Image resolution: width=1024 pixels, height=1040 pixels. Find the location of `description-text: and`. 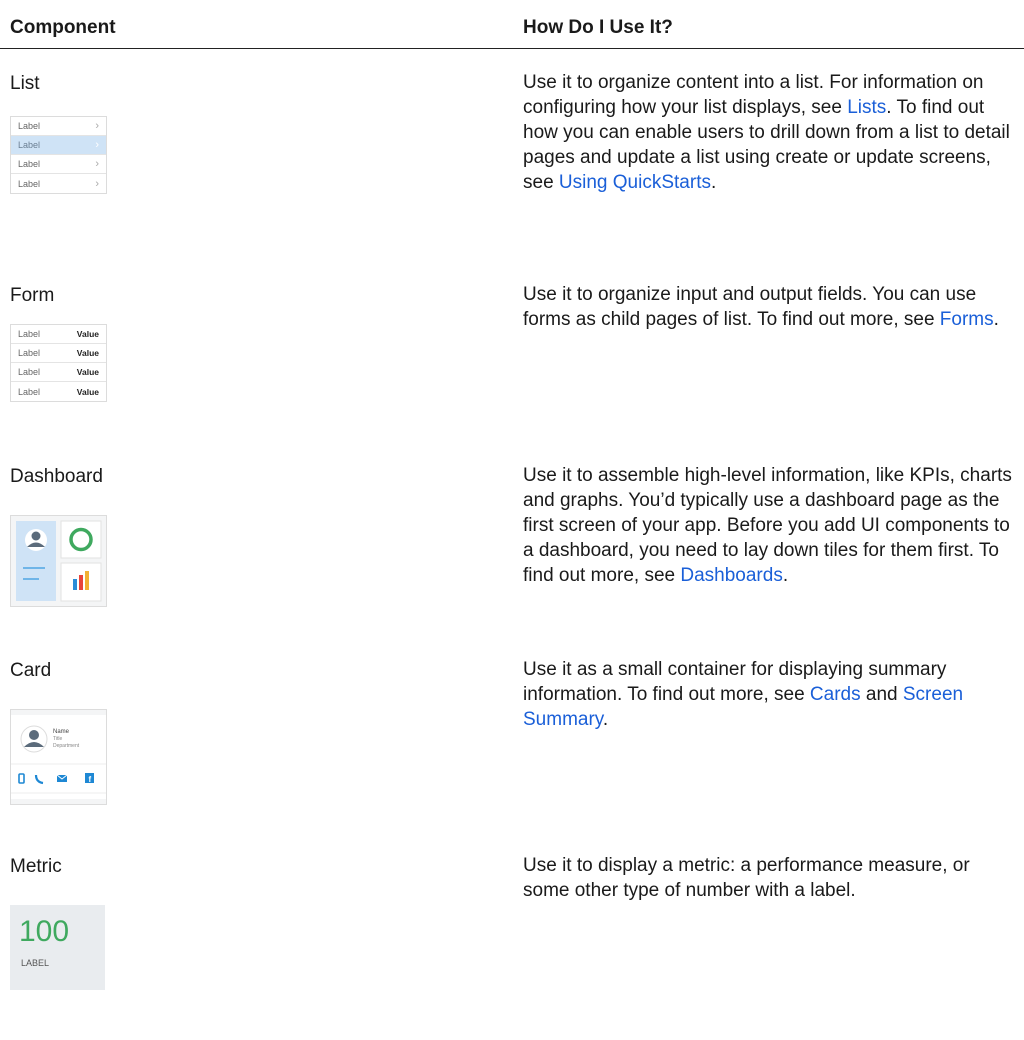

description-text: and is located at coordinates (881, 694).